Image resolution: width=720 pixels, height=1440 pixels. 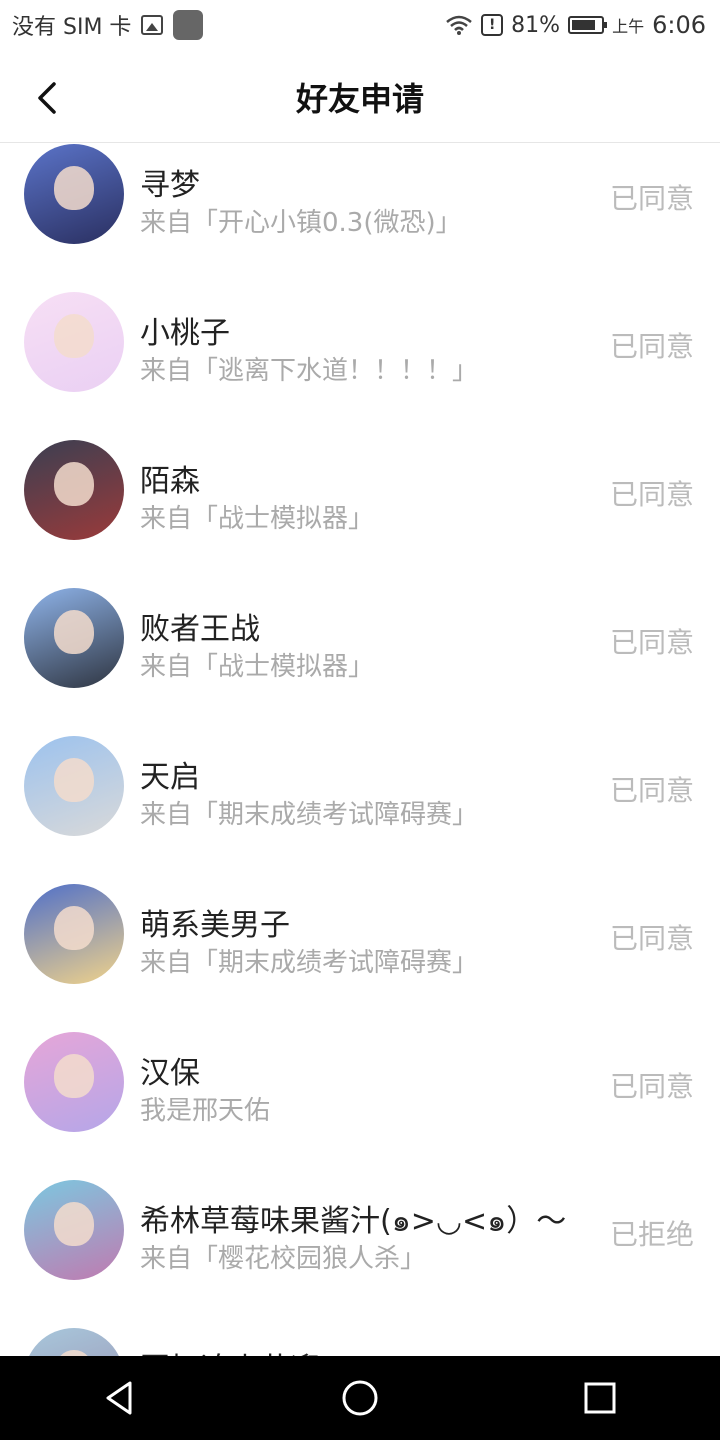 I want to click on requester-name: 天启, so click(x=170, y=777).